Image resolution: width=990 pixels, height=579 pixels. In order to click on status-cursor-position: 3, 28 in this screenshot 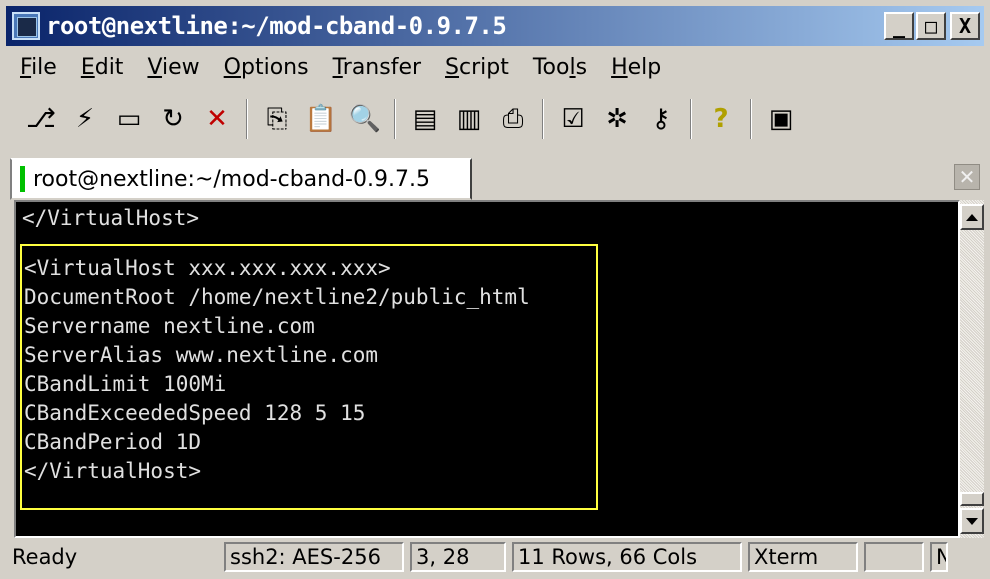, I will do `click(458, 557)`.